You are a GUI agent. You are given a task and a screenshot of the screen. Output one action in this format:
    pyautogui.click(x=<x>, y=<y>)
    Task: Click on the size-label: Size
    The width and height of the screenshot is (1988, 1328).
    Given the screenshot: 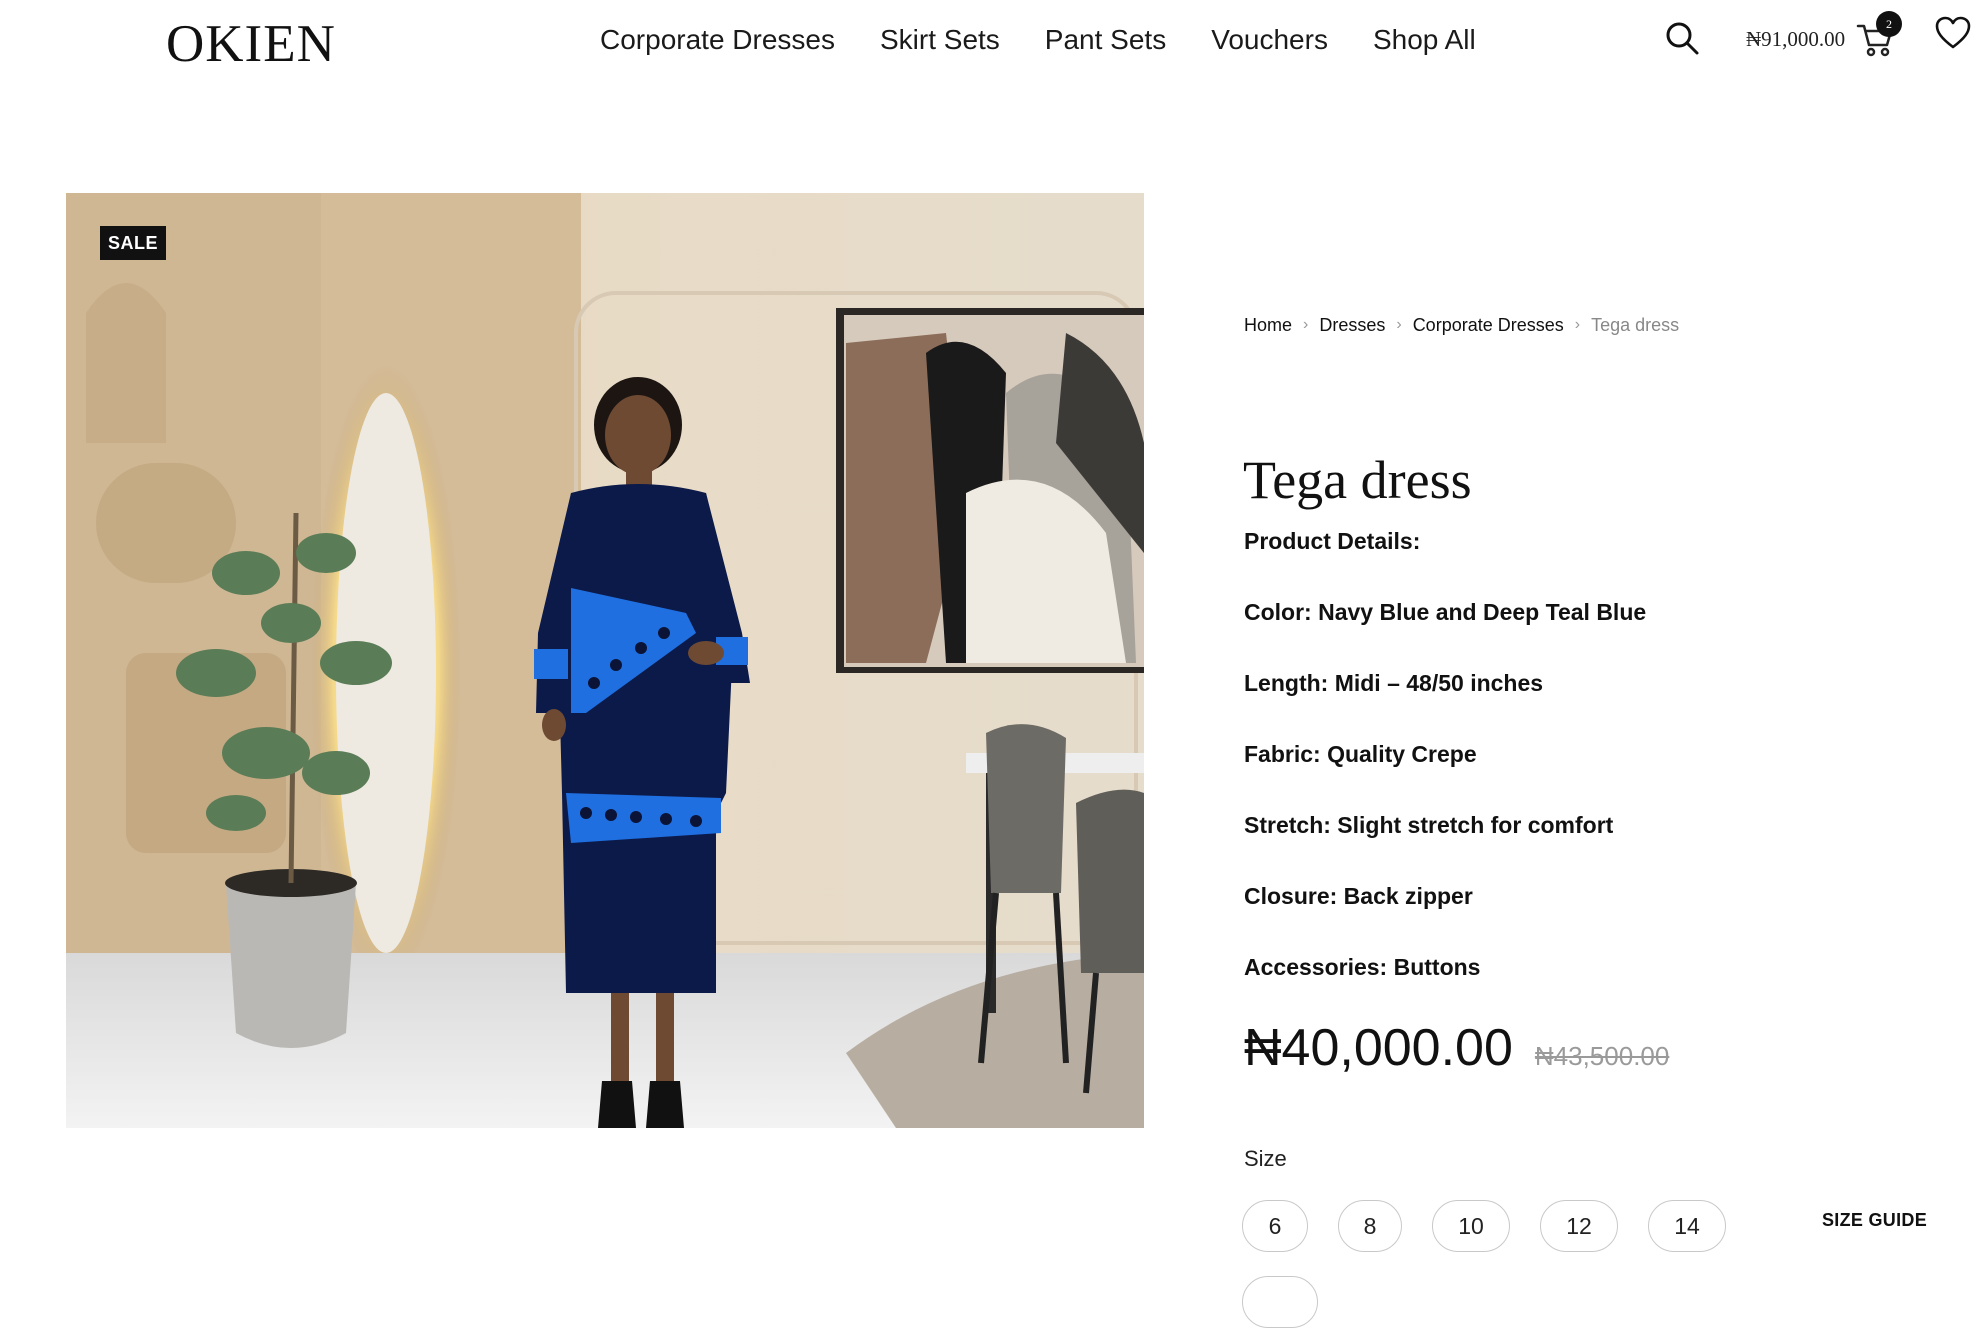 What is the action you would take?
    pyautogui.click(x=1265, y=1158)
    